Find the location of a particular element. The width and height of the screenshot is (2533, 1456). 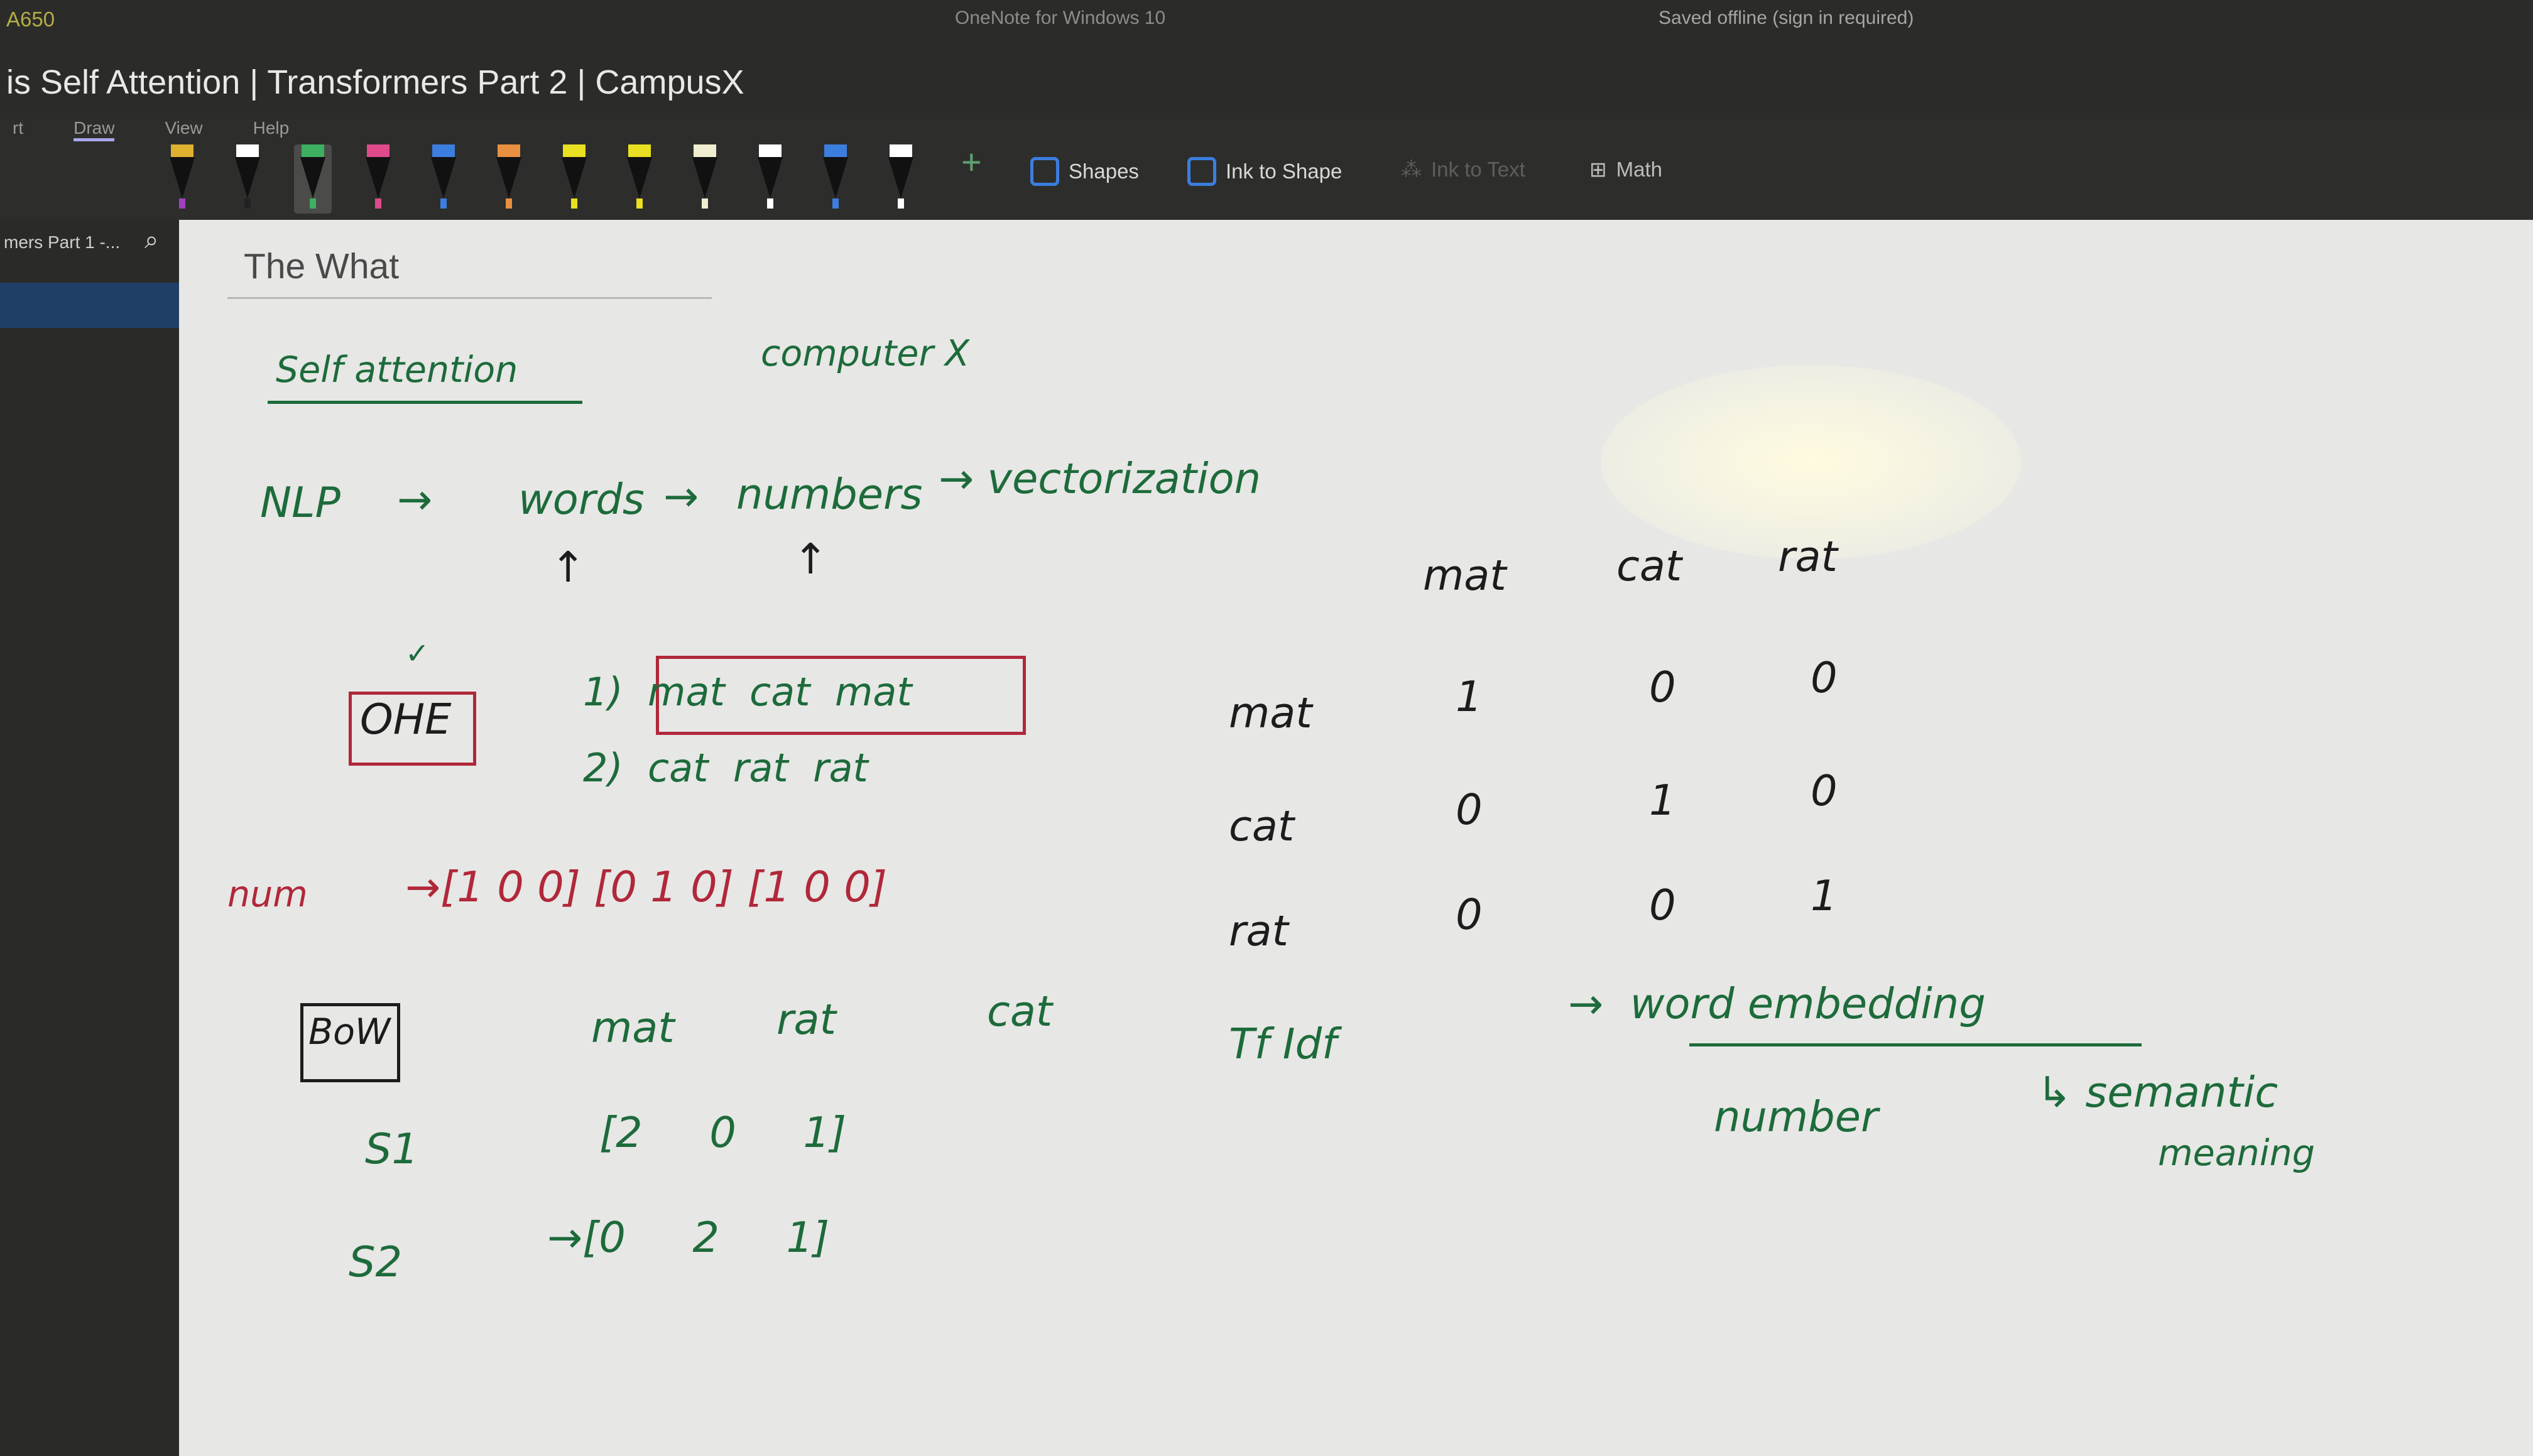

ribbon-tabs: rt Draw View Help is located at coordinates (151, 129).